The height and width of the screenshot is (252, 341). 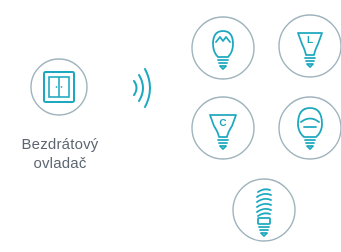 I want to click on bulb-reflector-l-icon: L, so click(x=309, y=46).